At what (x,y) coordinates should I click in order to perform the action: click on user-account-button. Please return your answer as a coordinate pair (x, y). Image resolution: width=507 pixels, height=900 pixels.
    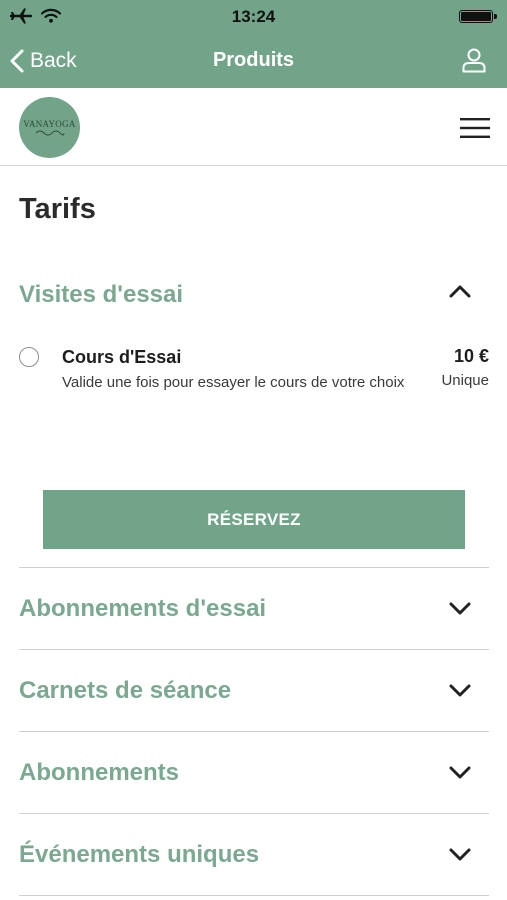
    Looking at the image, I should click on (474, 62).